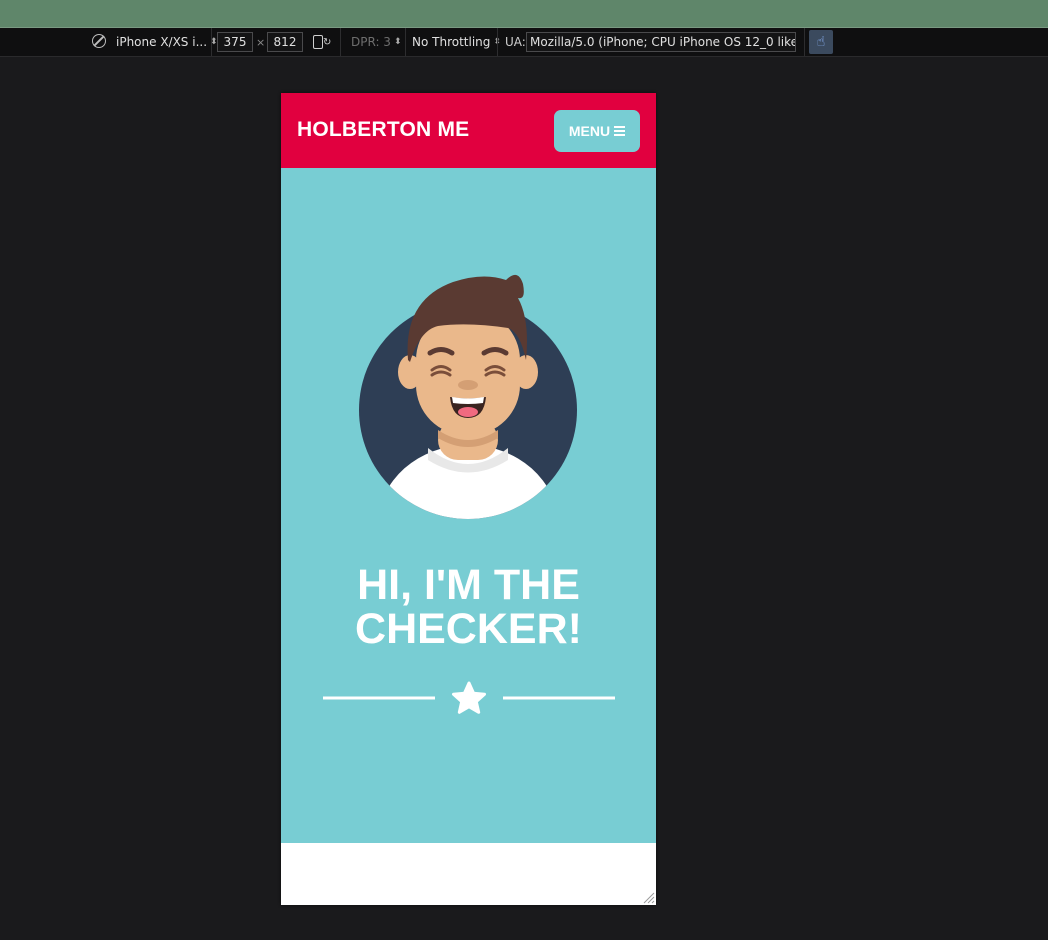 The width and height of the screenshot is (1048, 940). I want to click on throttling-select: No Throttling ⬍, so click(456, 42).